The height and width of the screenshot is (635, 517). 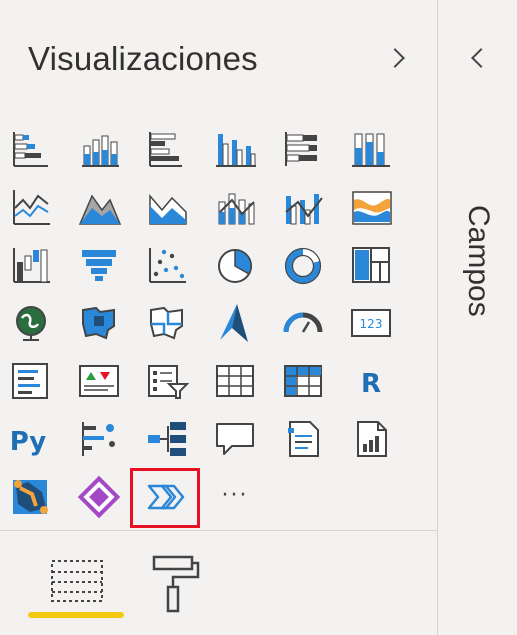 I want to click on format-tab, so click(x=177, y=585).